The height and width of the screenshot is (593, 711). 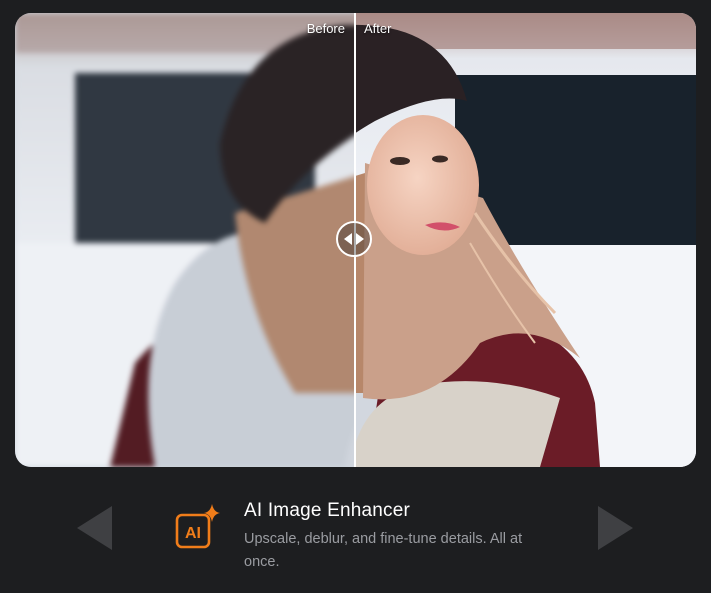 I want to click on ai-enhancer-icon: AI, so click(x=199, y=527).